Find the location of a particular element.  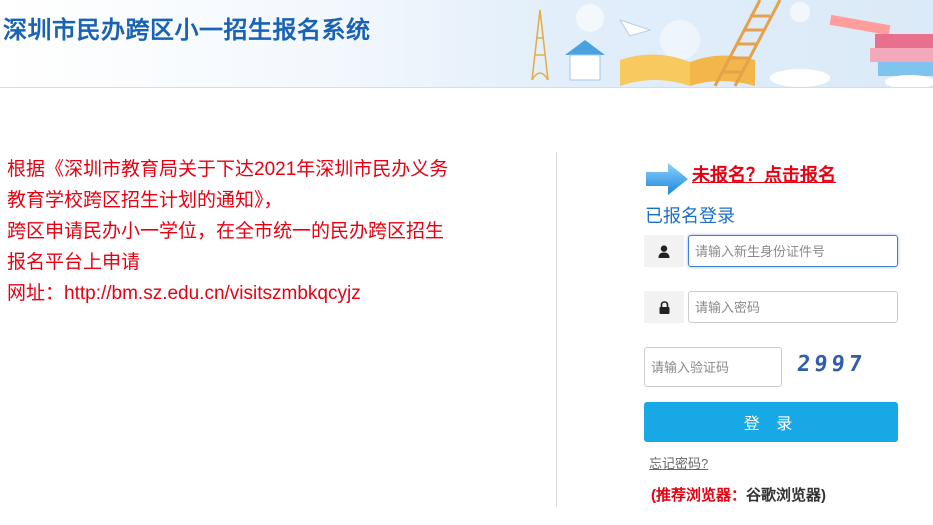

lock-addon is located at coordinates (664, 307).